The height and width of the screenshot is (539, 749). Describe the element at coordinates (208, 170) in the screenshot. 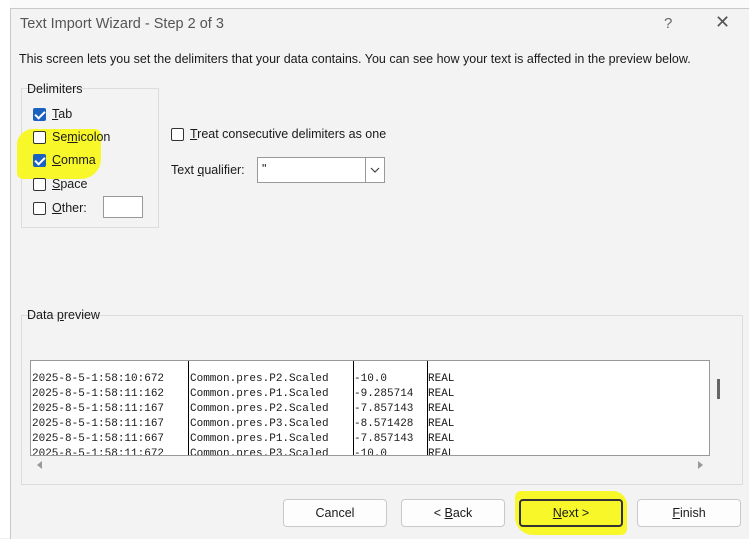

I see `text-qualifier-label: Text qualifier:` at that location.